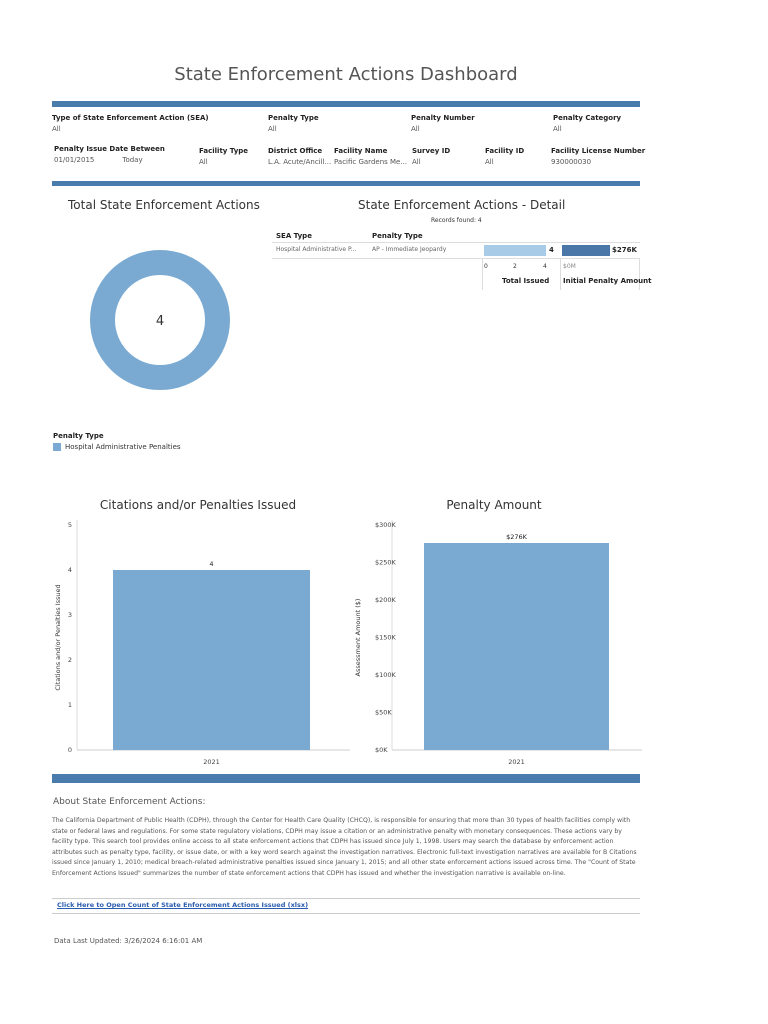 This screenshot has width=768, height=1024. What do you see at coordinates (78, 436) in the screenshot?
I see `legend-title: Penalty Type` at bounding box center [78, 436].